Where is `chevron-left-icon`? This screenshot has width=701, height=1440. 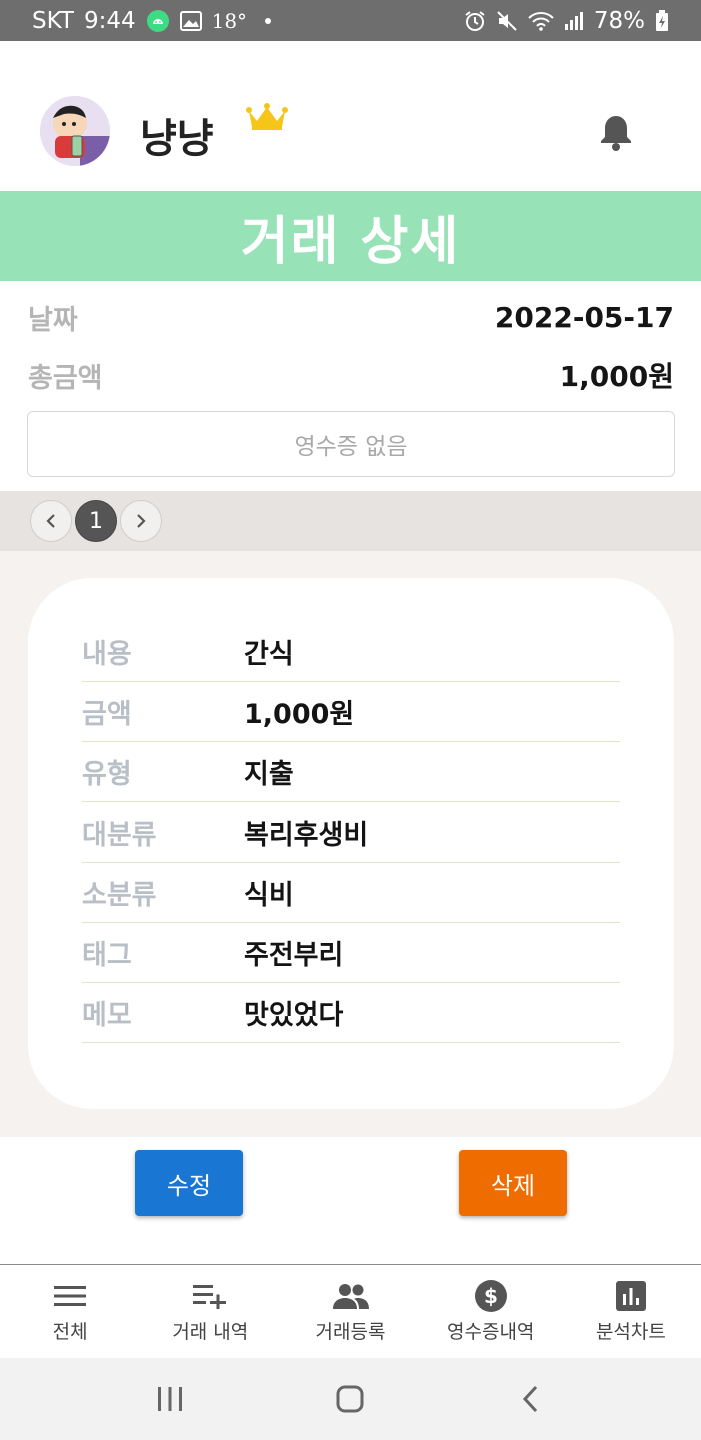 chevron-left-icon is located at coordinates (50, 521).